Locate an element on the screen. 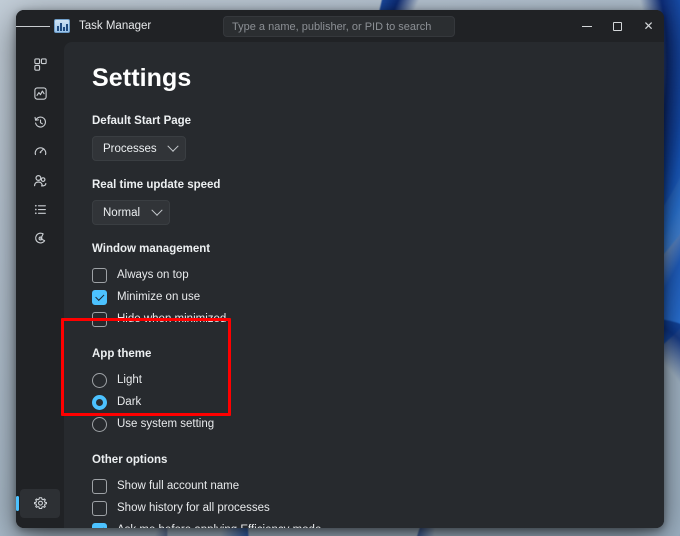  performance-chart-icon is located at coordinates (40, 93).